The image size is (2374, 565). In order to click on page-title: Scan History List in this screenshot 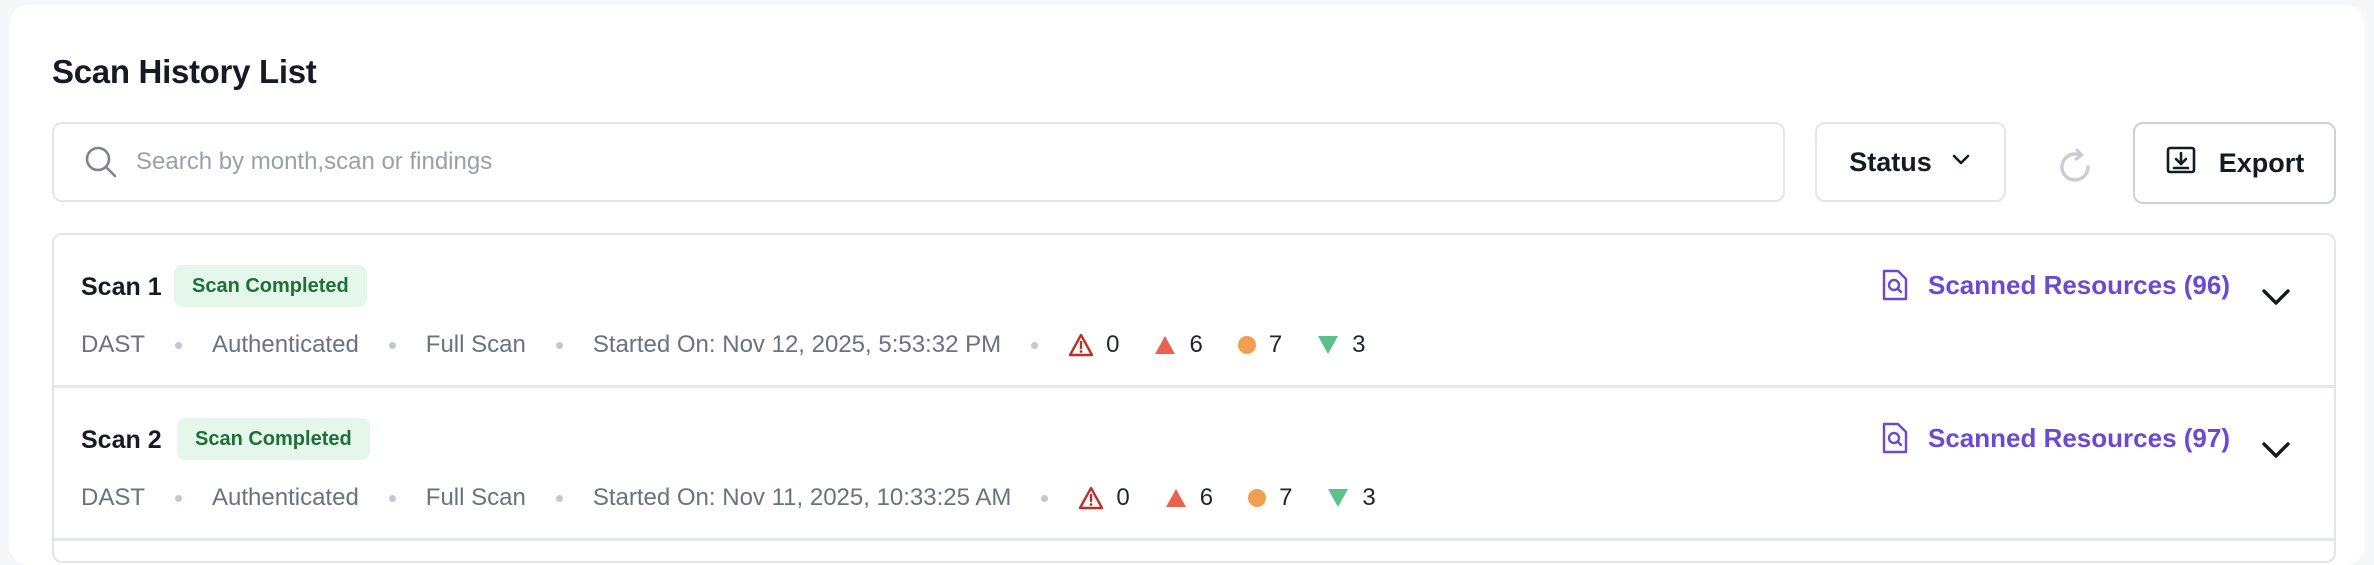, I will do `click(184, 71)`.